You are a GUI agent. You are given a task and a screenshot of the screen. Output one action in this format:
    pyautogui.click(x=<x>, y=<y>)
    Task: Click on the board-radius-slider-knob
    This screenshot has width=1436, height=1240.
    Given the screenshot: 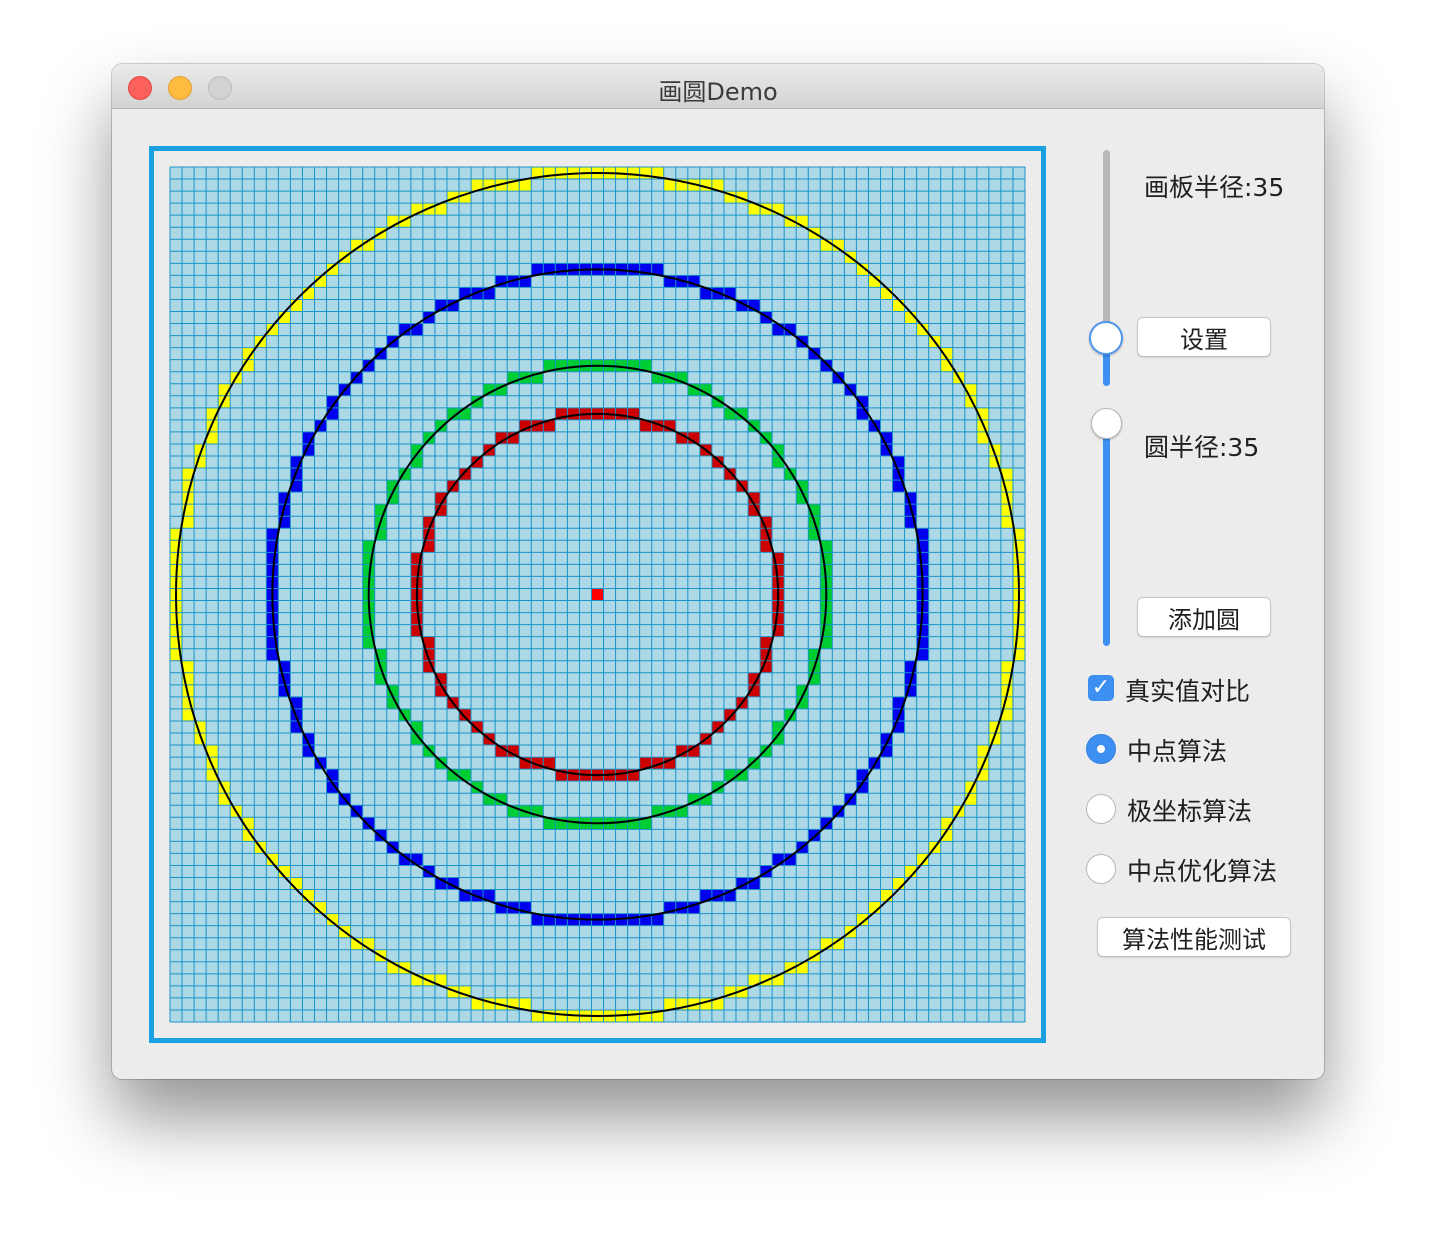 What is the action you would take?
    pyautogui.click(x=1106, y=338)
    